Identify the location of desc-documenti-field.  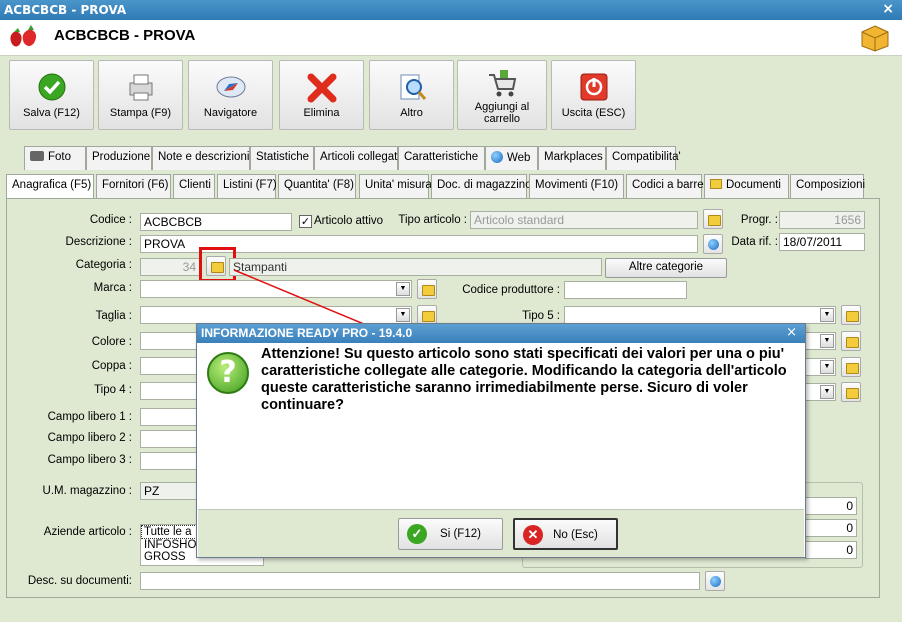
(420, 581).